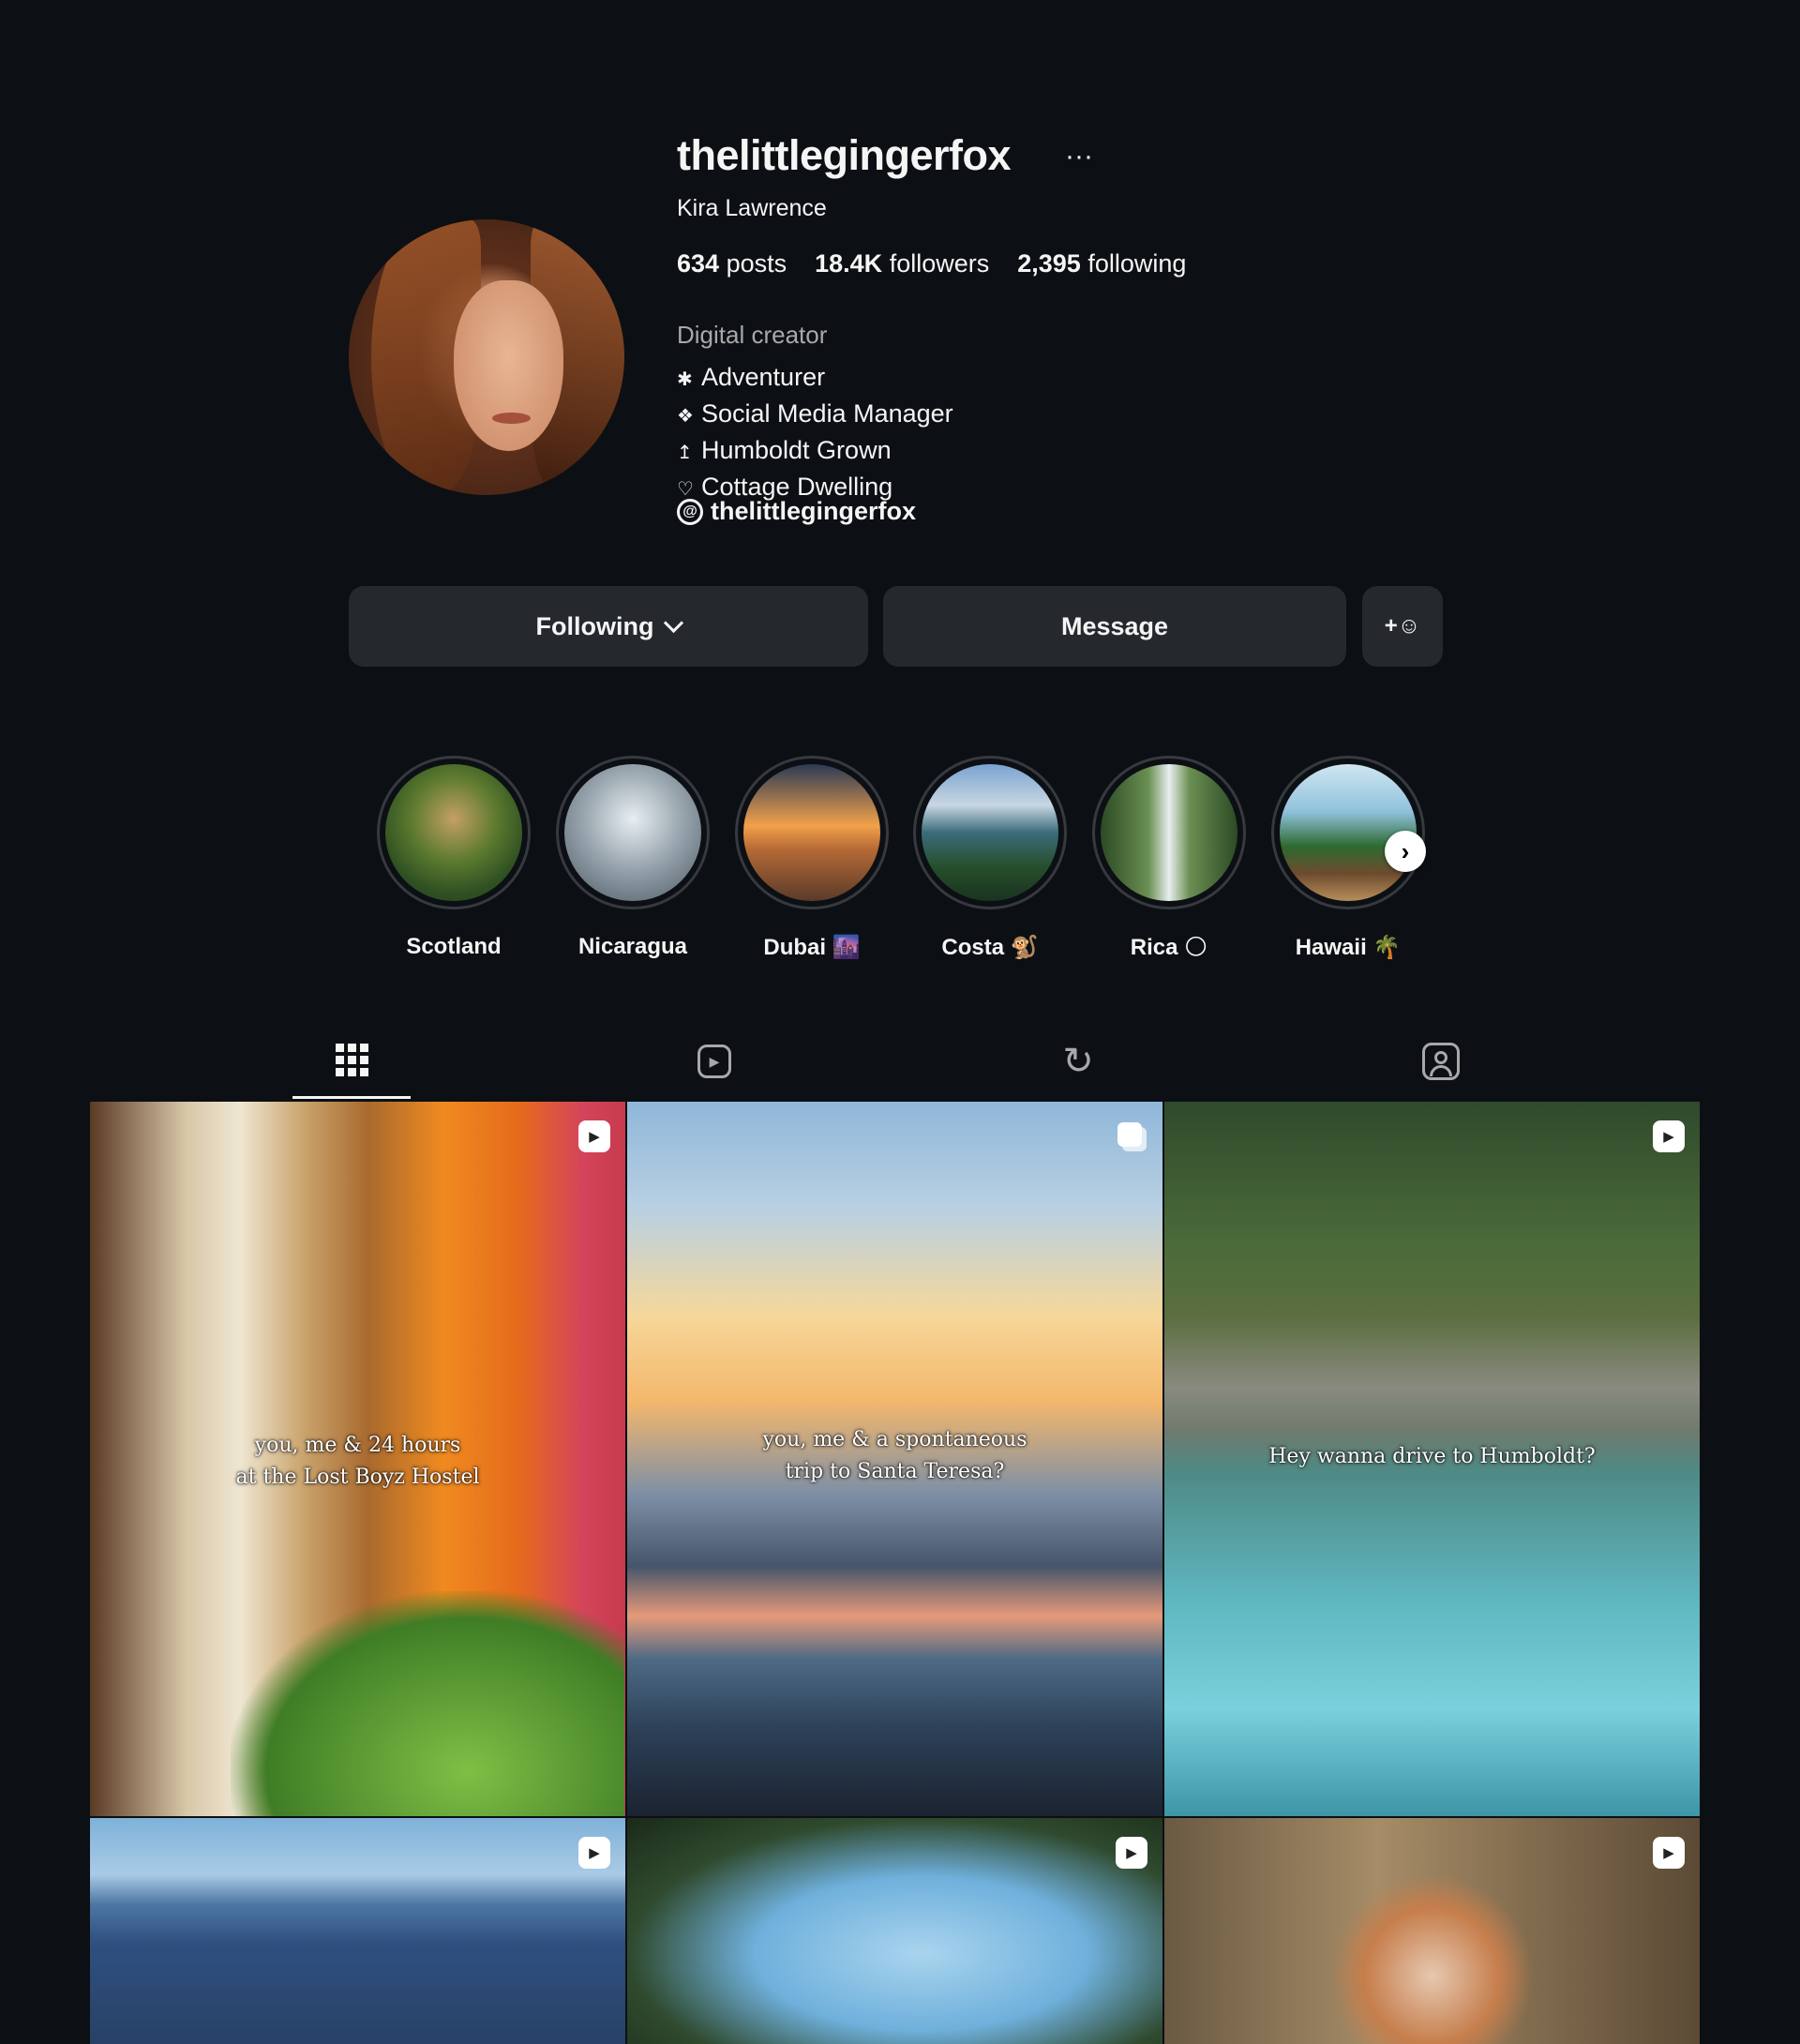 The width and height of the screenshot is (1800, 2044). What do you see at coordinates (757, 264) in the screenshot?
I see `posts-label: posts` at bounding box center [757, 264].